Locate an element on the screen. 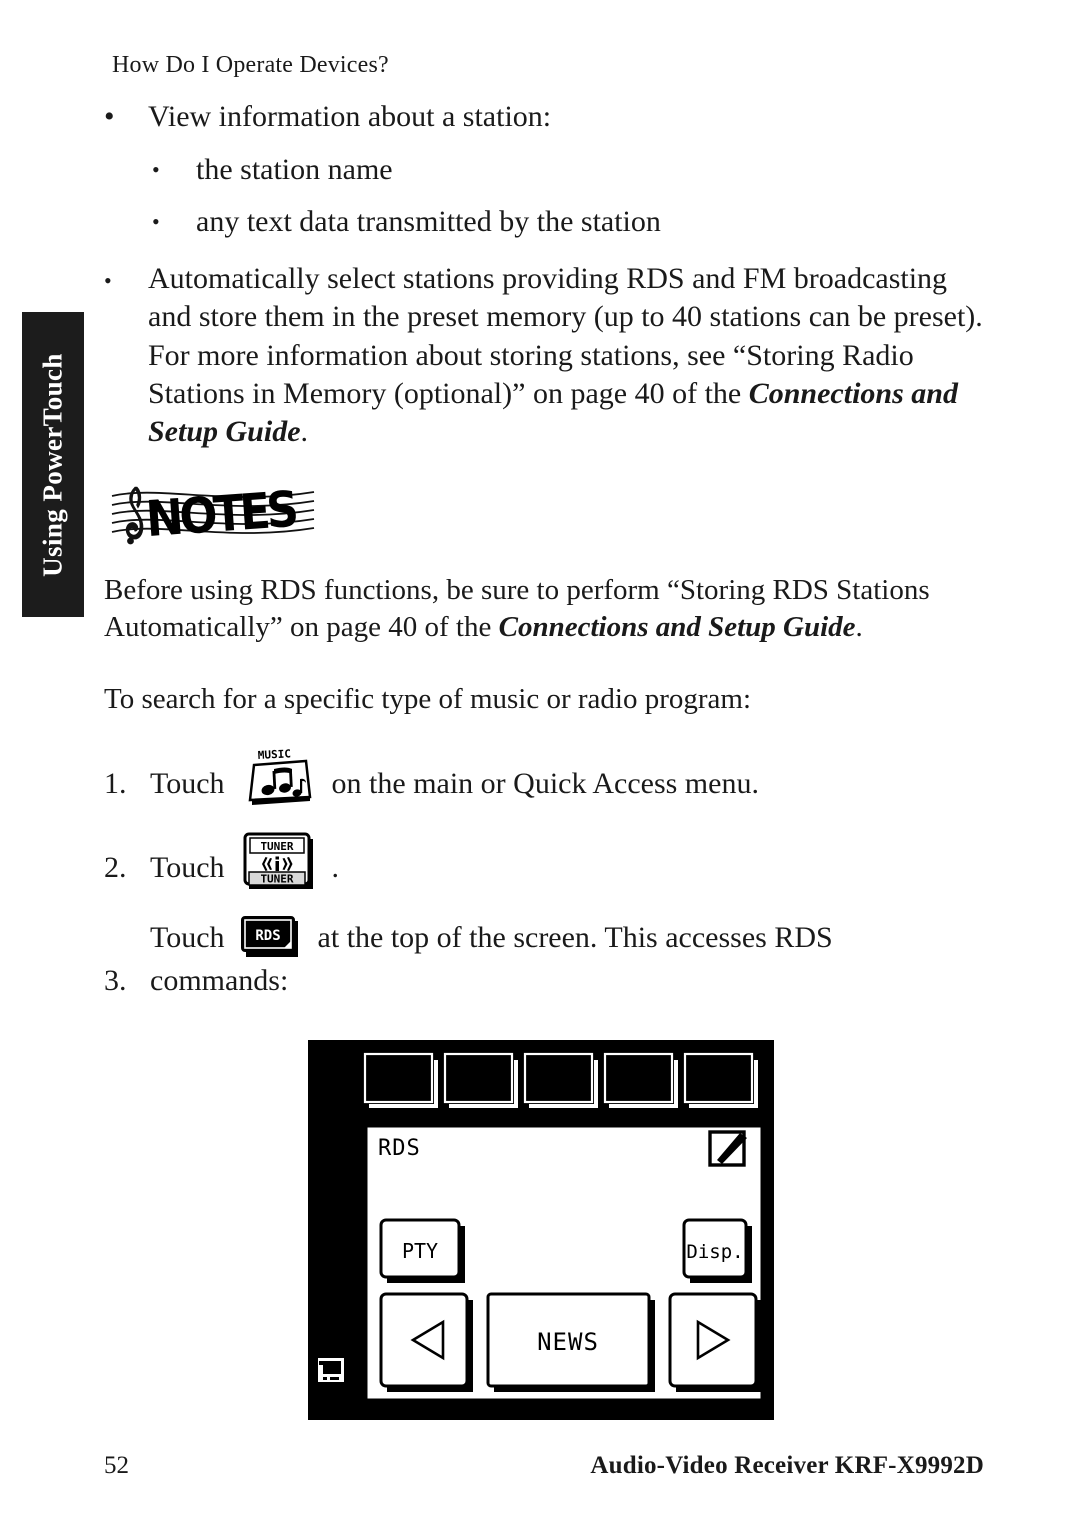  pty-button: PTY is located at coordinates (422, 1250).